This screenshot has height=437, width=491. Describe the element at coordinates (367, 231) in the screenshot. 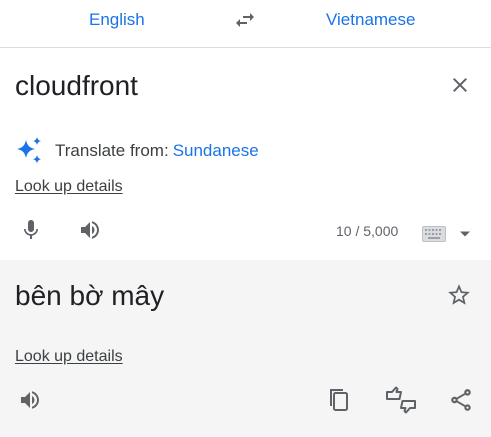

I see `character-count: 10 / 5,000` at that location.